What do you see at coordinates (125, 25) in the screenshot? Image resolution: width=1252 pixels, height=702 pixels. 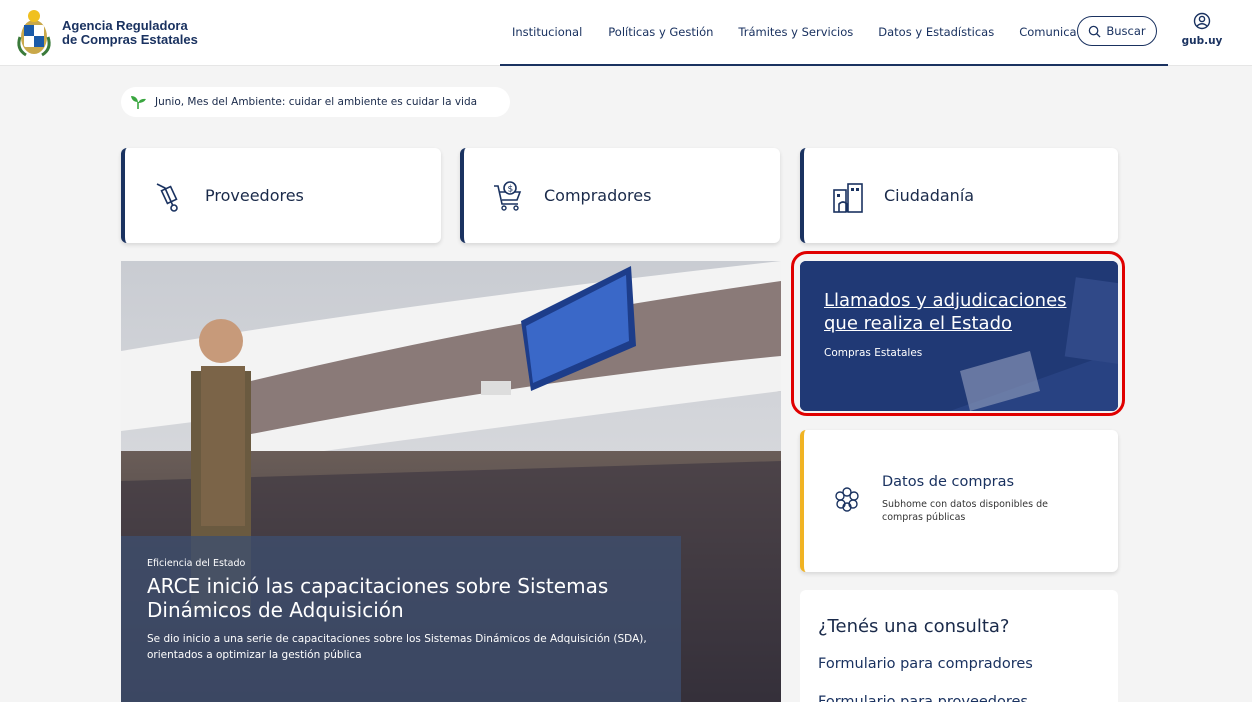 I see `agency-name-line1: Agencia Reguladora` at bounding box center [125, 25].